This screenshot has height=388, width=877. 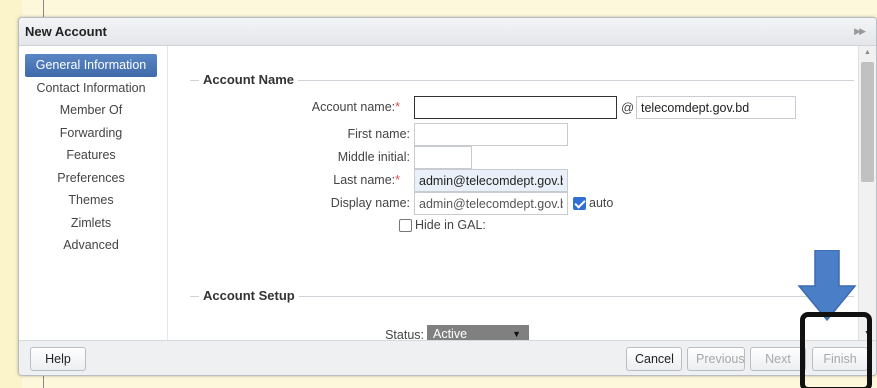 What do you see at coordinates (447, 357) in the screenshot?
I see `dialog-footer: Help Cancel Previous Next Finish` at bounding box center [447, 357].